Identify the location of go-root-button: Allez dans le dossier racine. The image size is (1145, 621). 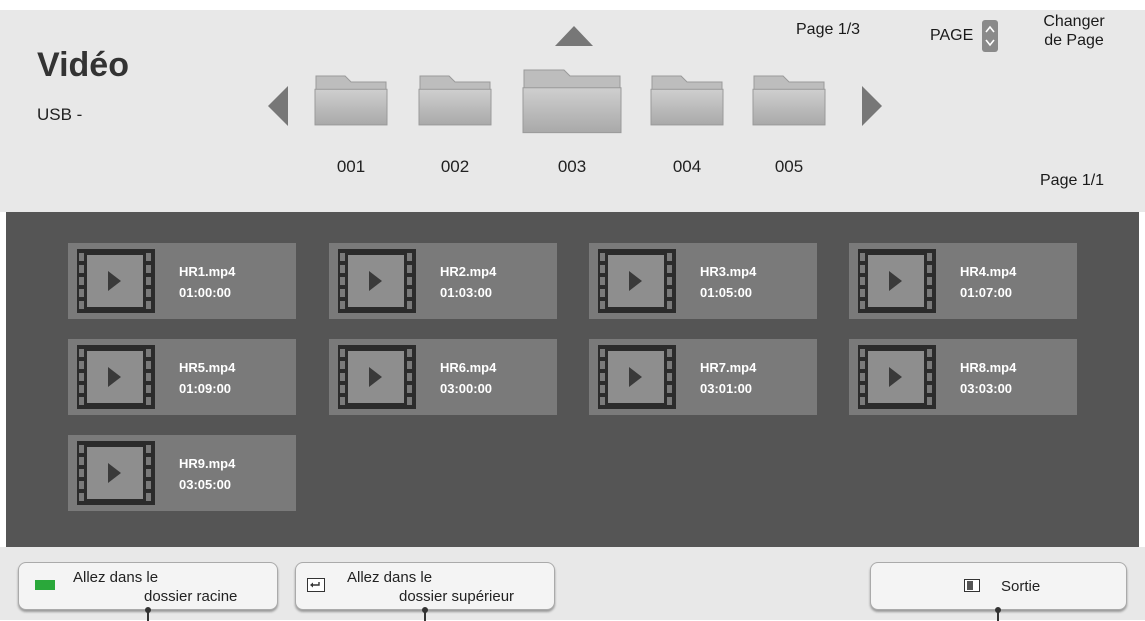
(148, 591).